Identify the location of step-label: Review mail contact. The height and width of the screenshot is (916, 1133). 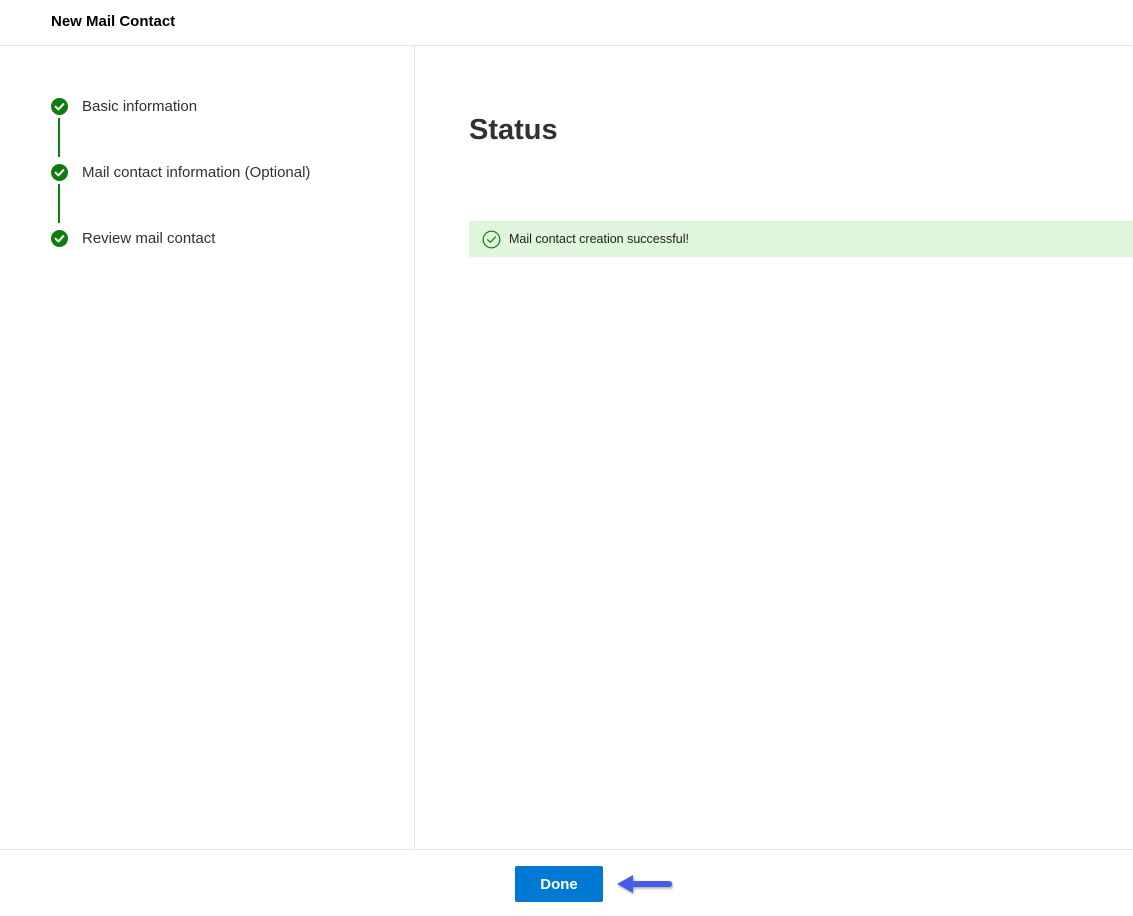
(149, 238).